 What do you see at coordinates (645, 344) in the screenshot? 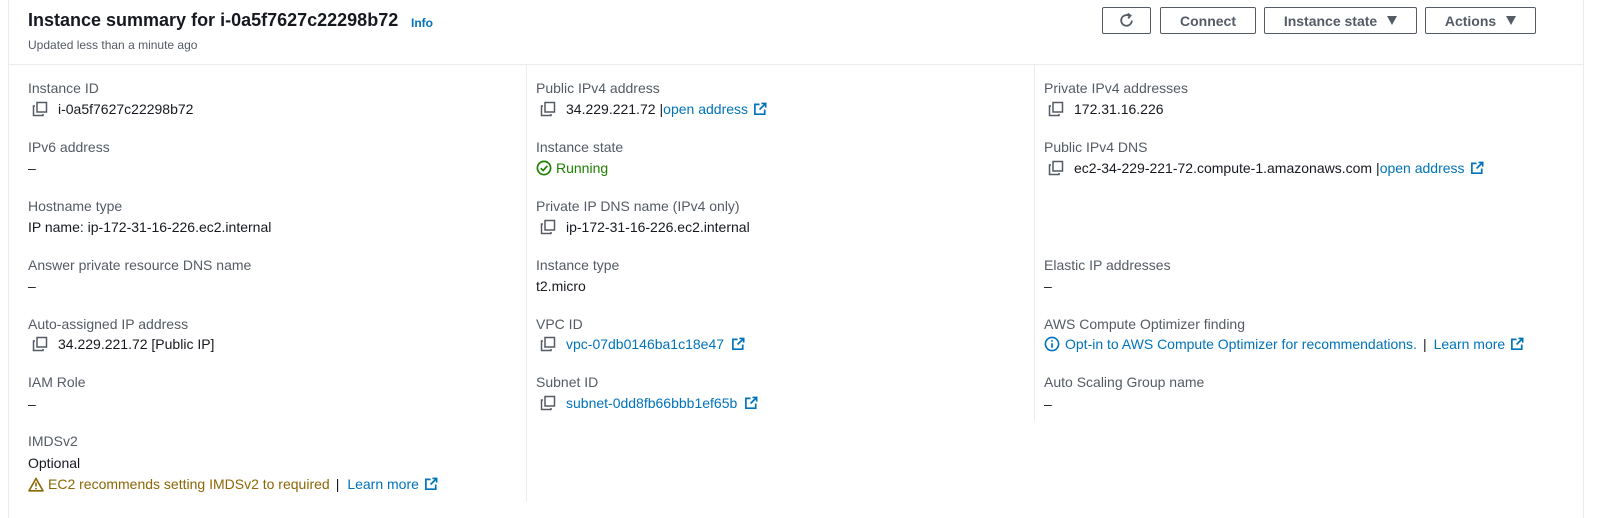
I see `vpc-id-link: vpc-07db0146ba1c18e47` at bounding box center [645, 344].